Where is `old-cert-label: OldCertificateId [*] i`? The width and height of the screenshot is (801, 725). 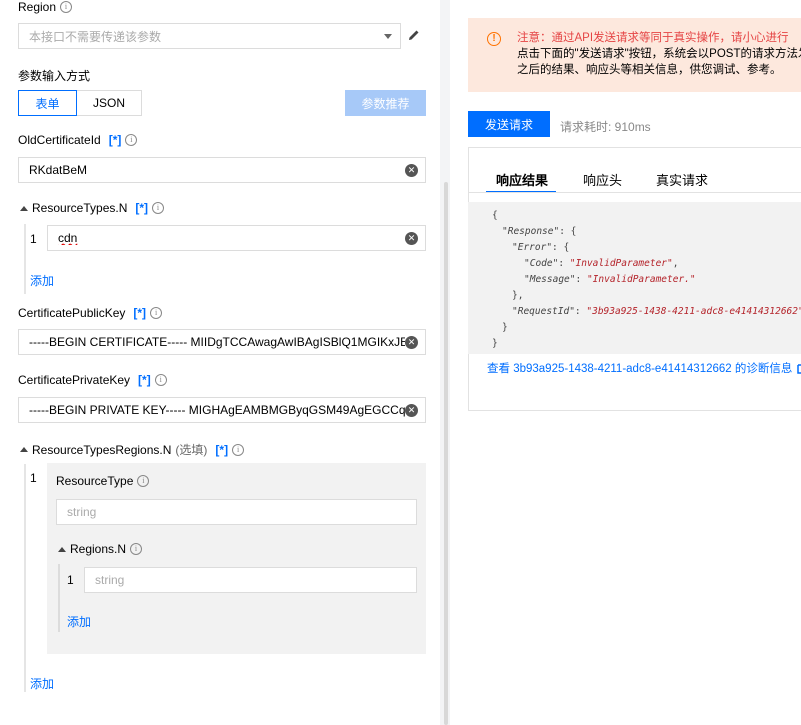 old-cert-label: OldCertificateId [*] i is located at coordinates (78, 140).